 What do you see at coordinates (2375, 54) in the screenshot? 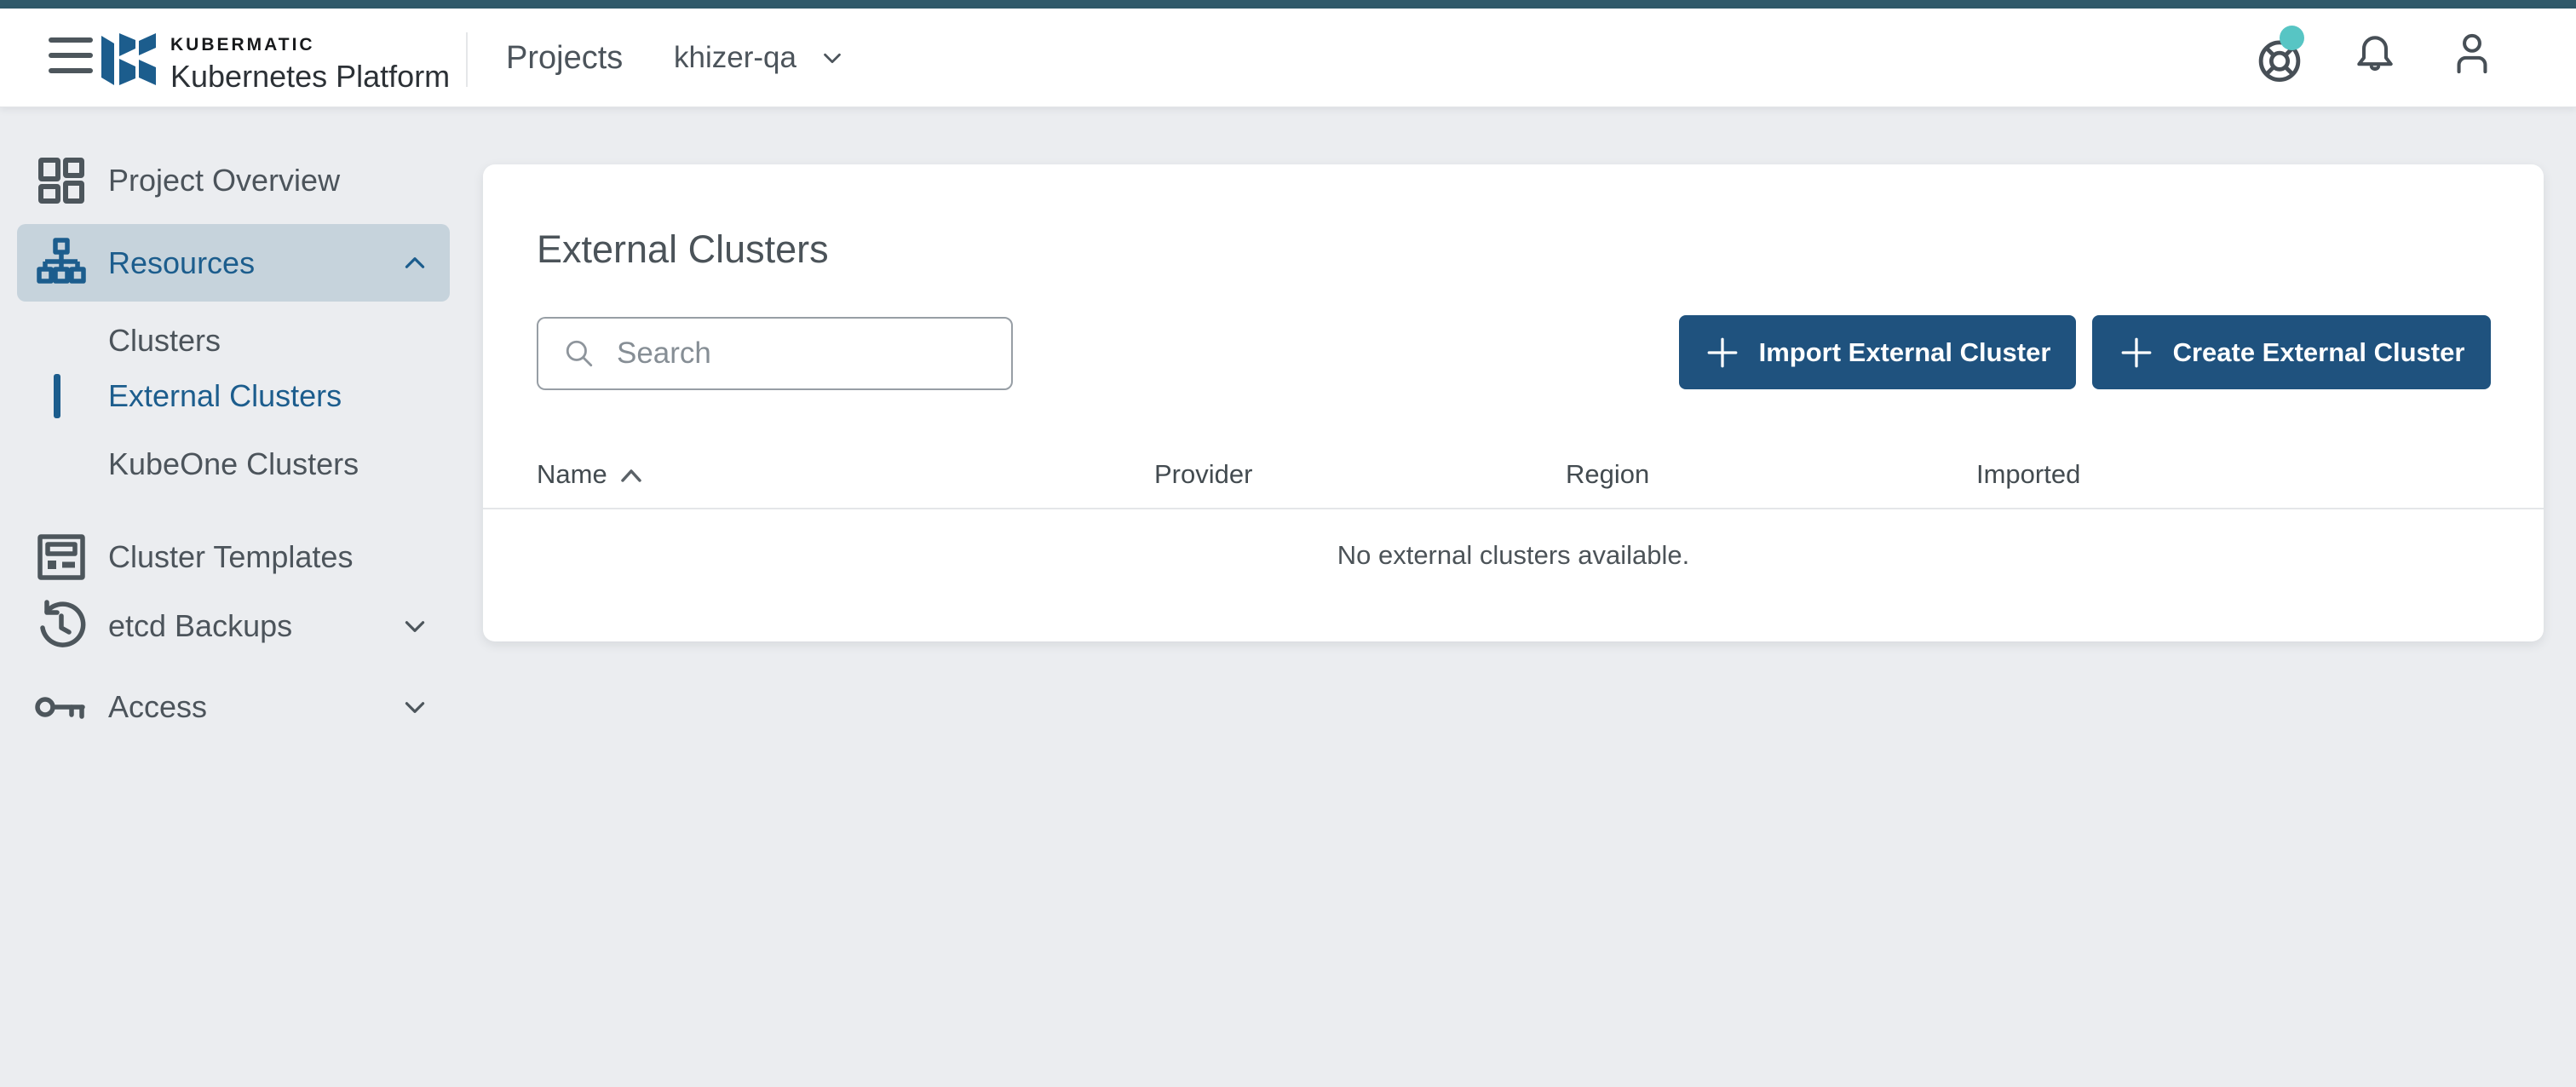
I see `bell-icon` at bounding box center [2375, 54].